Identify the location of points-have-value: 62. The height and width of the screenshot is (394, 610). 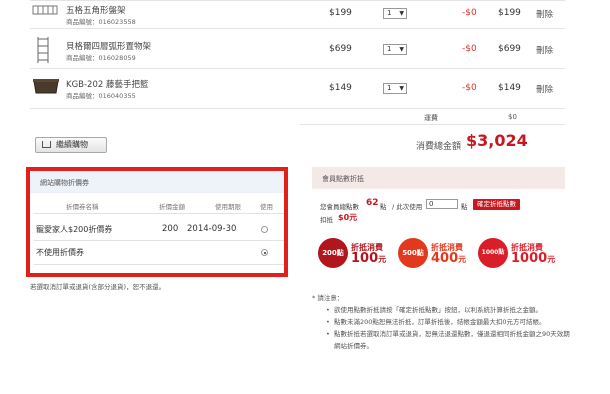
(372, 203).